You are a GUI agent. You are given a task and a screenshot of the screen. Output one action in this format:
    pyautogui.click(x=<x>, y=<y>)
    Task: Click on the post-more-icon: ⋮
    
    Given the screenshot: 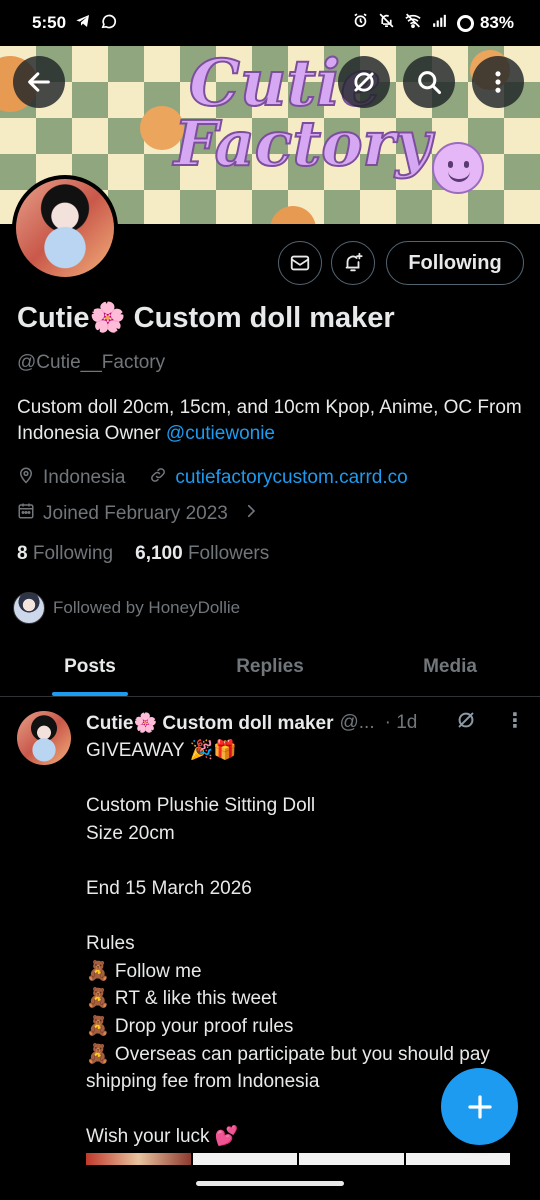 What is the action you would take?
    pyautogui.click(x=515, y=721)
    